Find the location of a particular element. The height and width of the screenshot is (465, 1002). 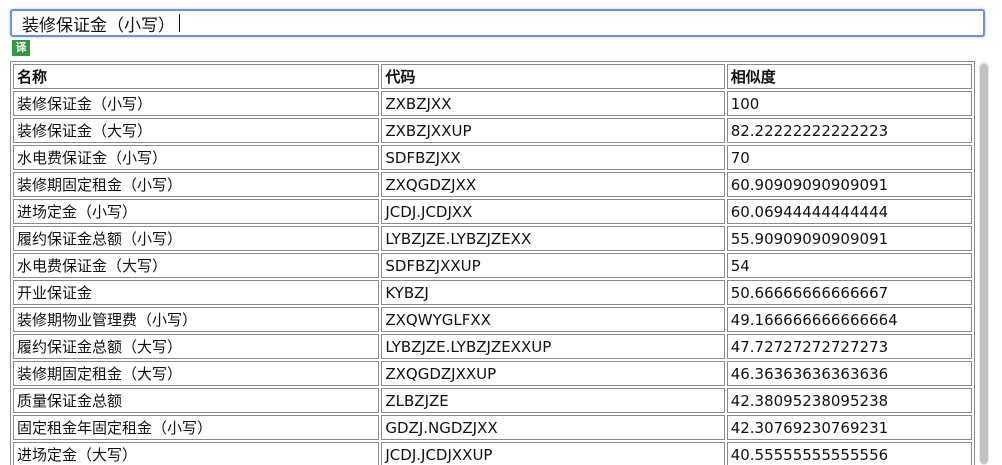

table-row: 进场定金（小写） JCDJ.JCDJXX 60.06944444444444 is located at coordinates (492, 211).